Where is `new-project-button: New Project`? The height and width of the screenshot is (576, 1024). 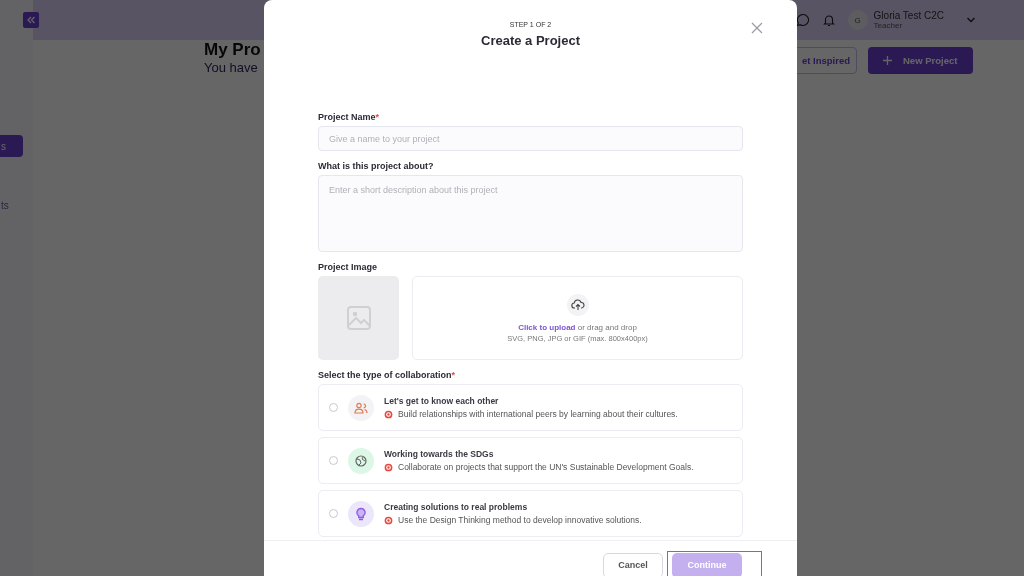 new-project-button: New Project is located at coordinates (920, 60).